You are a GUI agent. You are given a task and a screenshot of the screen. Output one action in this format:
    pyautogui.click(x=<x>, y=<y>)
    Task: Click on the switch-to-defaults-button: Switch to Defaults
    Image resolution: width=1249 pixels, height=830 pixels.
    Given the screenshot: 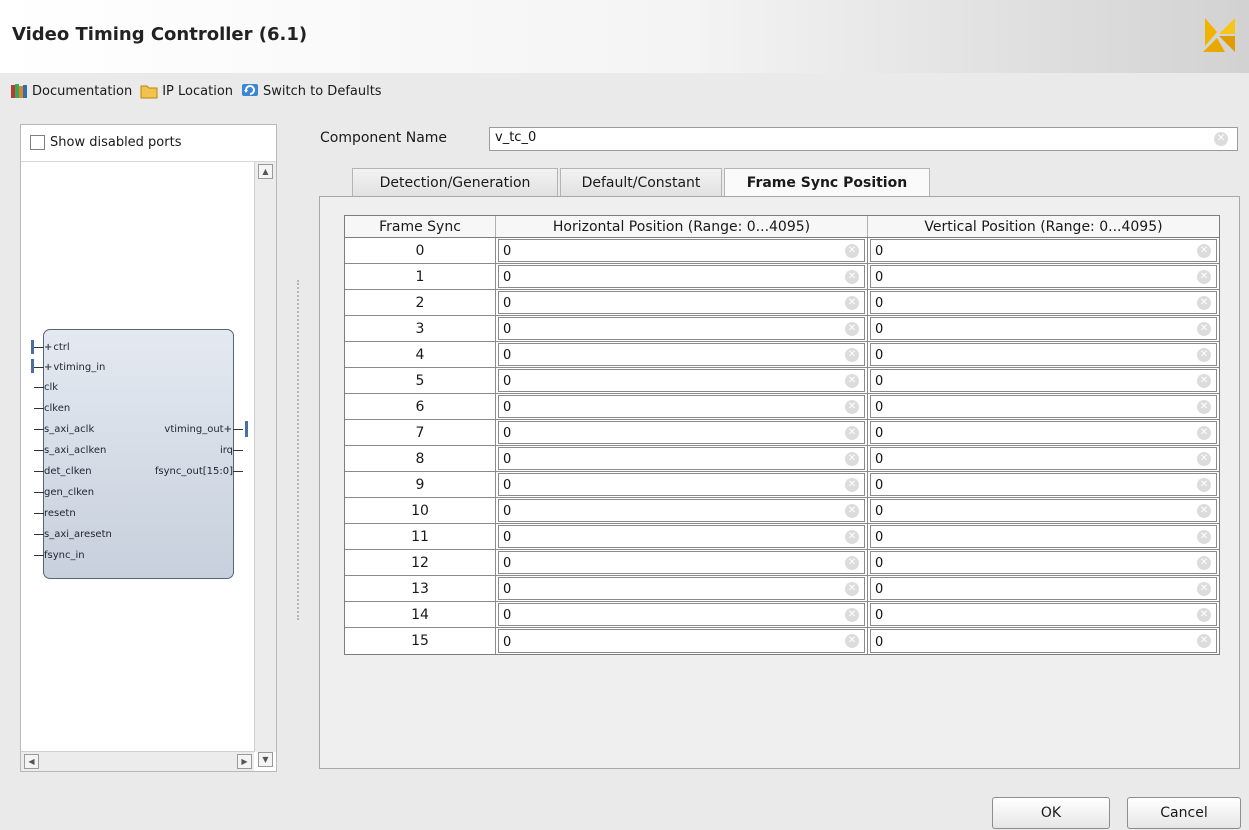 What is the action you would take?
    pyautogui.click(x=311, y=91)
    